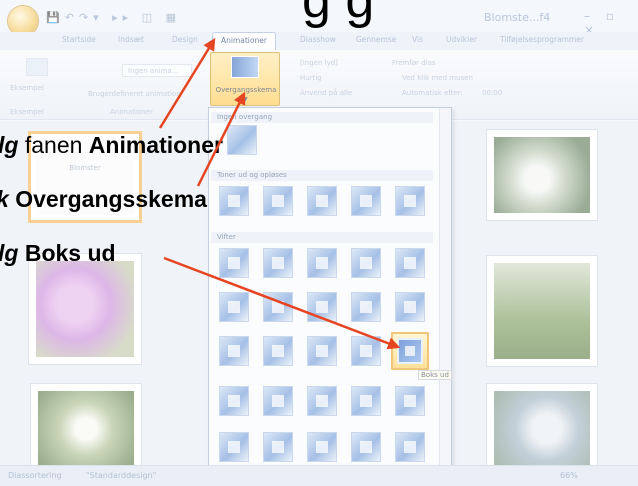  Describe the element at coordinates (187, 83) in the screenshot. I see `arrow-to-animationer-tab` at that location.